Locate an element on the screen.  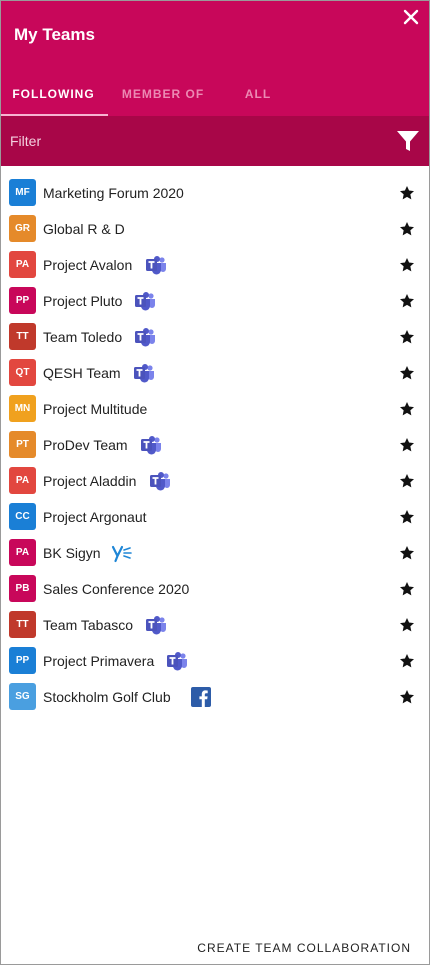
team-name: Project Aladdin is located at coordinates (90, 481).